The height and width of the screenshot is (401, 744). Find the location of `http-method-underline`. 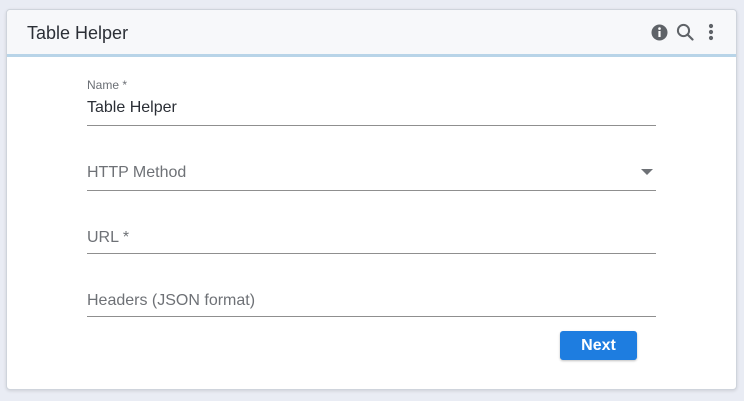

http-method-underline is located at coordinates (371, 190).